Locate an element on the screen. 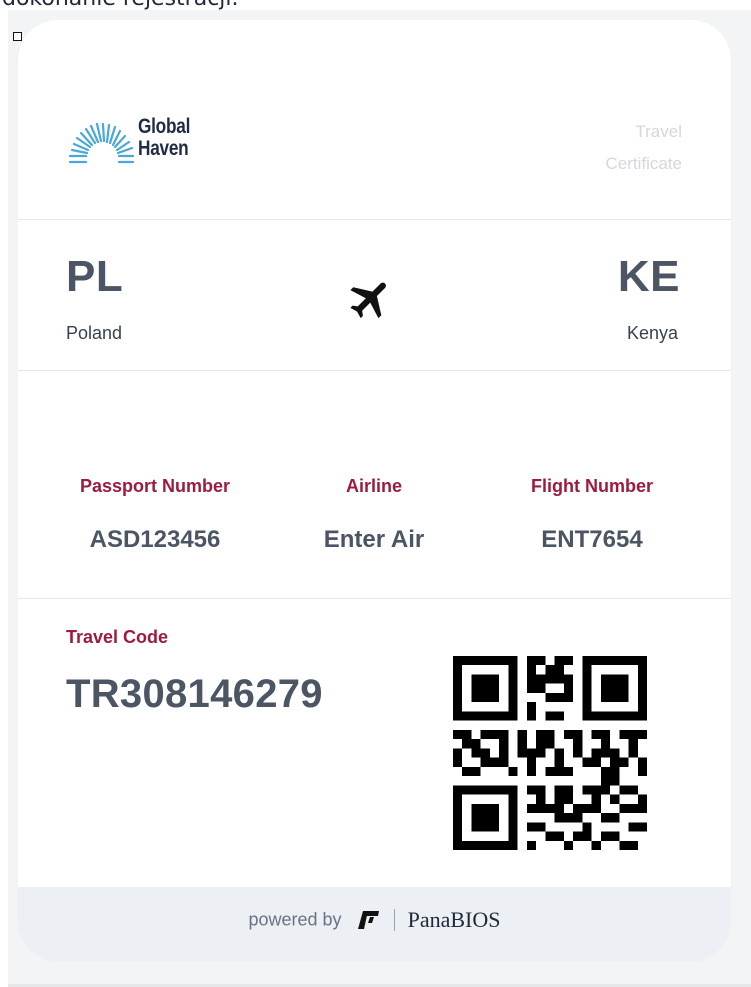  airline-label: Airline is located at coordinates (373, 486).